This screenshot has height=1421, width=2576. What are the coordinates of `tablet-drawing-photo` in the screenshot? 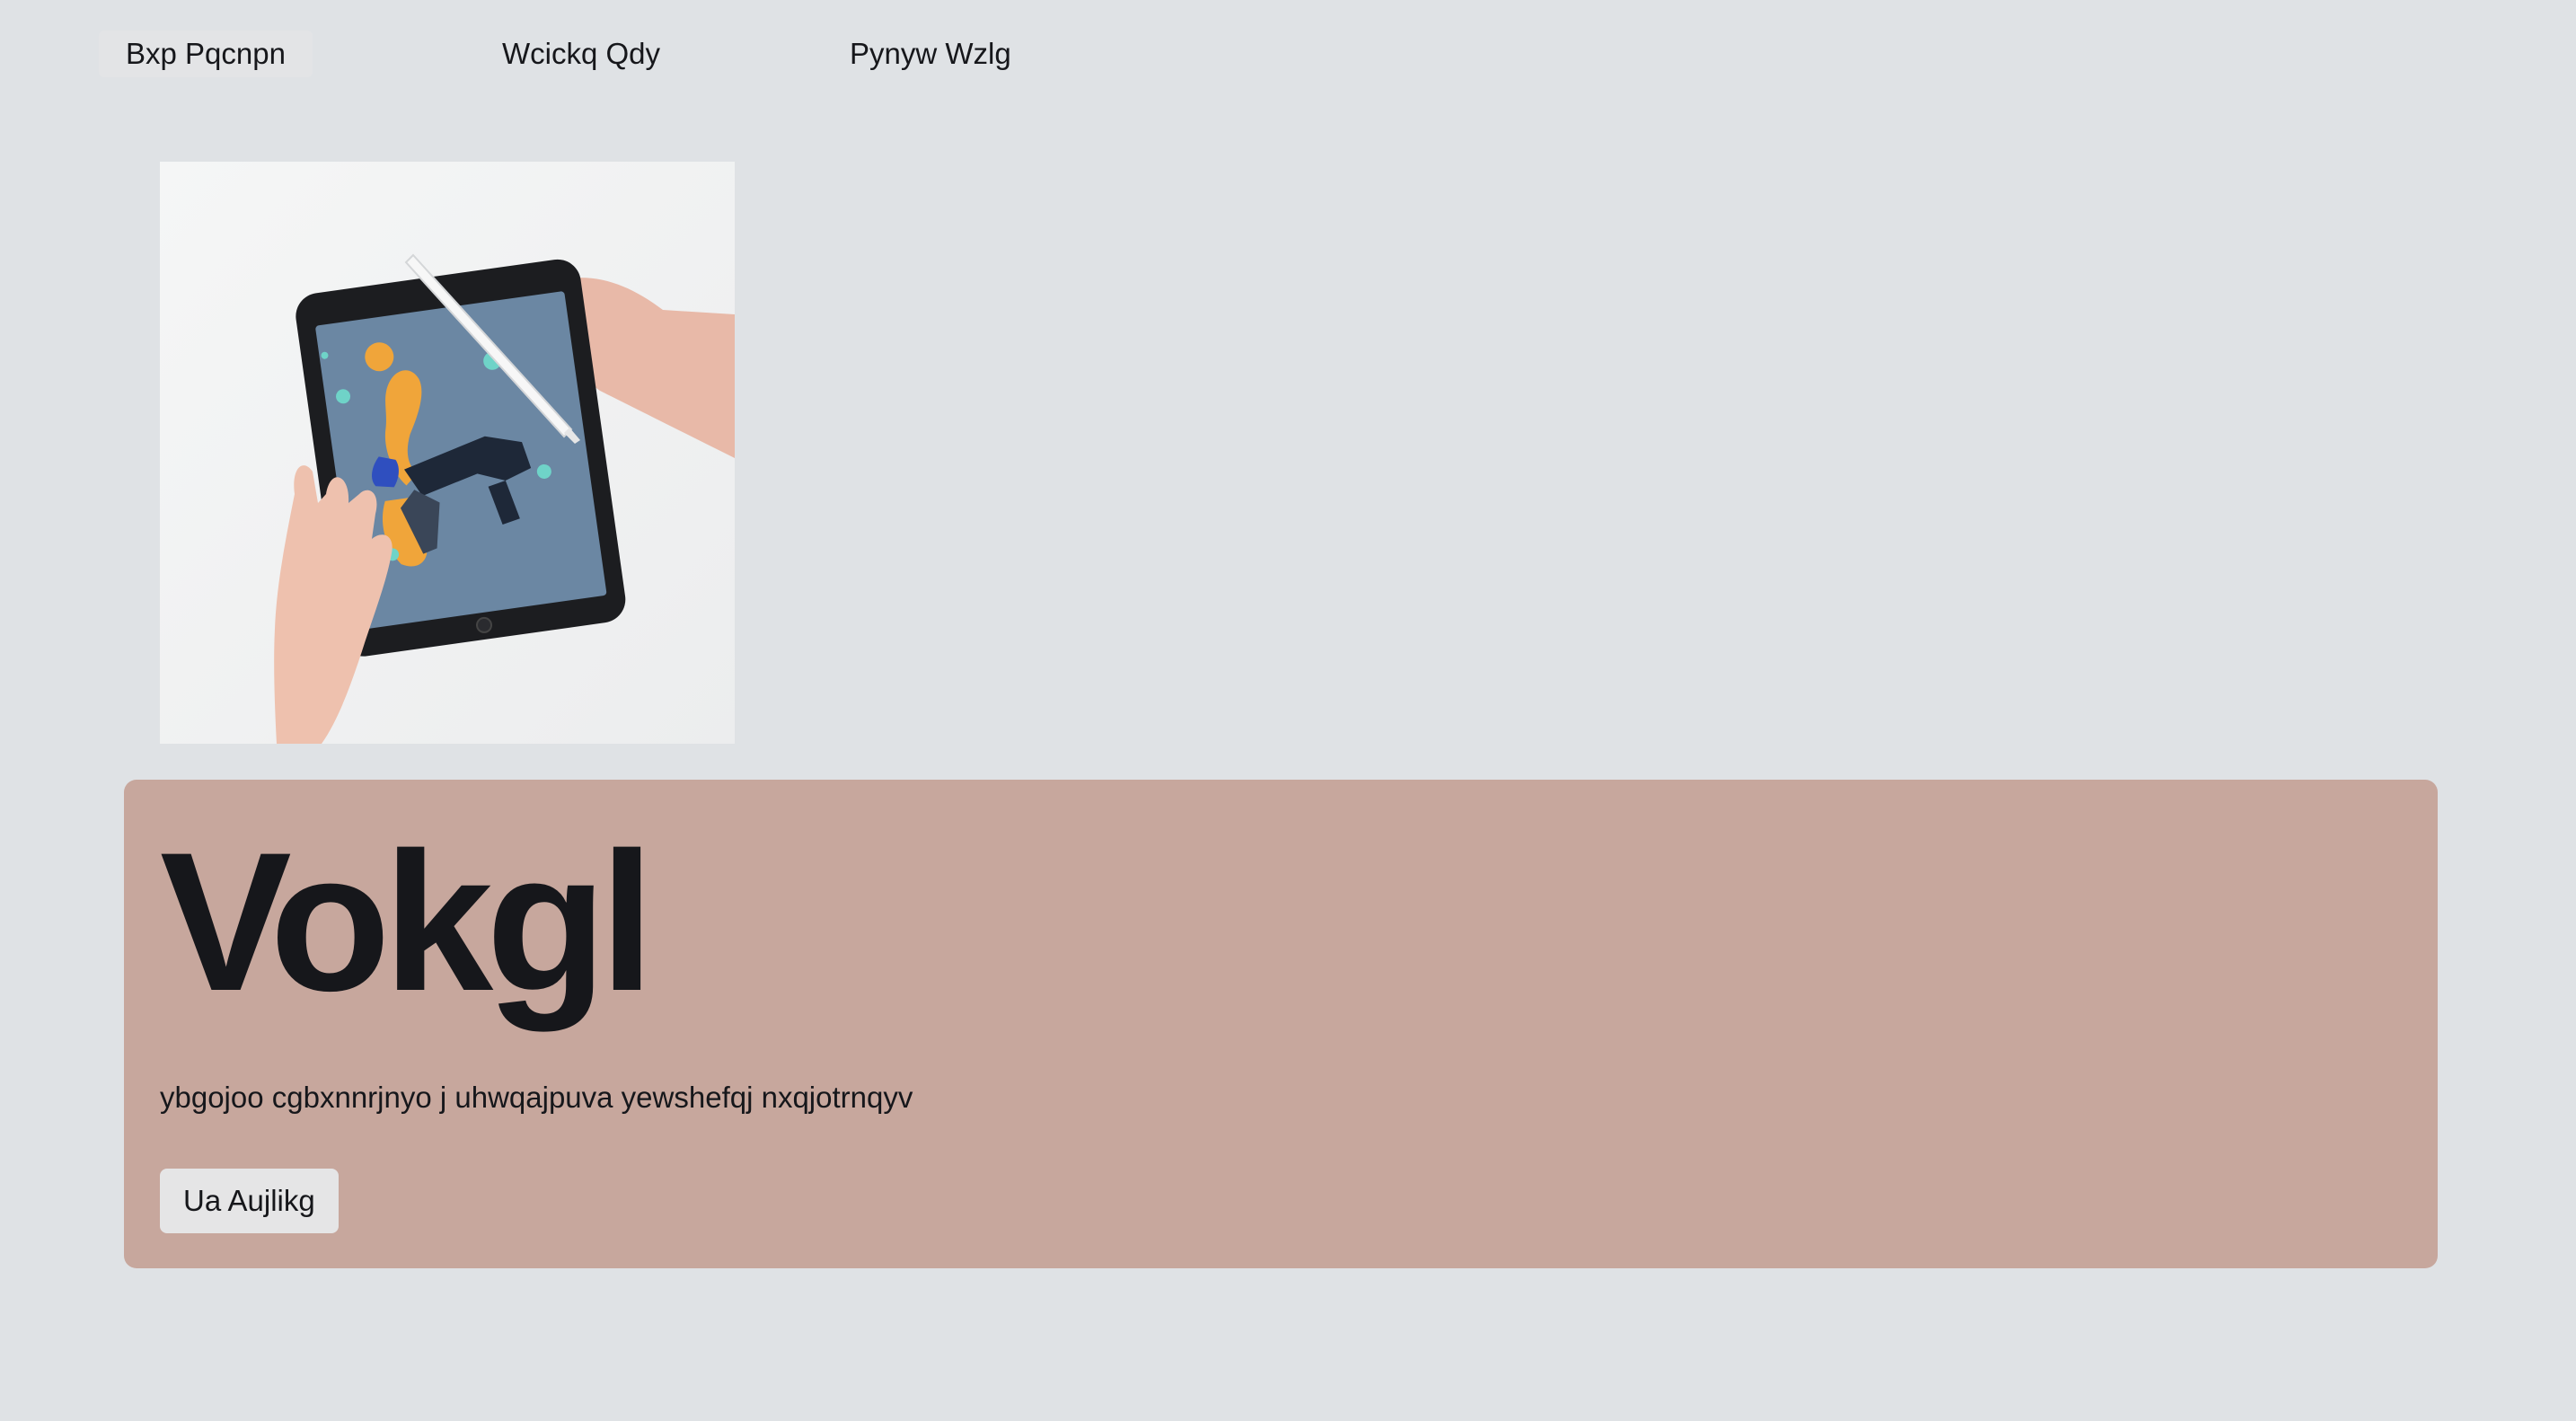 It's located at (447, 453).